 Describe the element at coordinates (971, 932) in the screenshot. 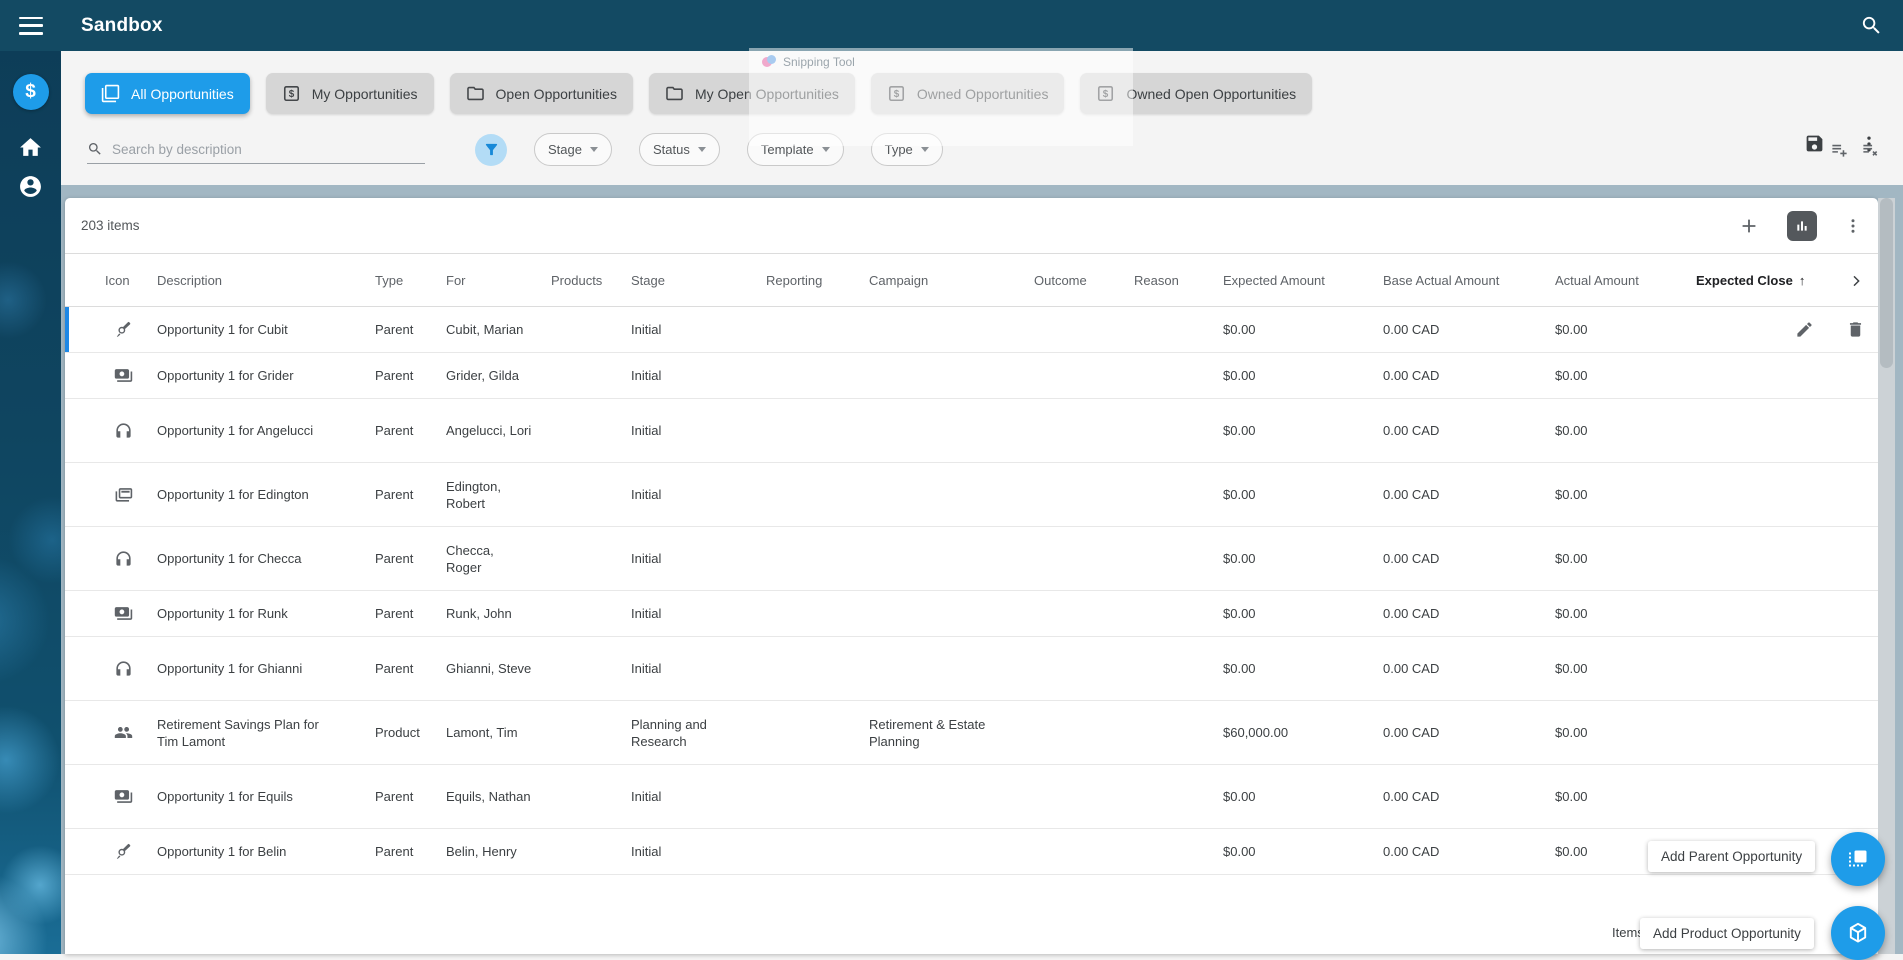

I see `paginator: Items per page` at that location.